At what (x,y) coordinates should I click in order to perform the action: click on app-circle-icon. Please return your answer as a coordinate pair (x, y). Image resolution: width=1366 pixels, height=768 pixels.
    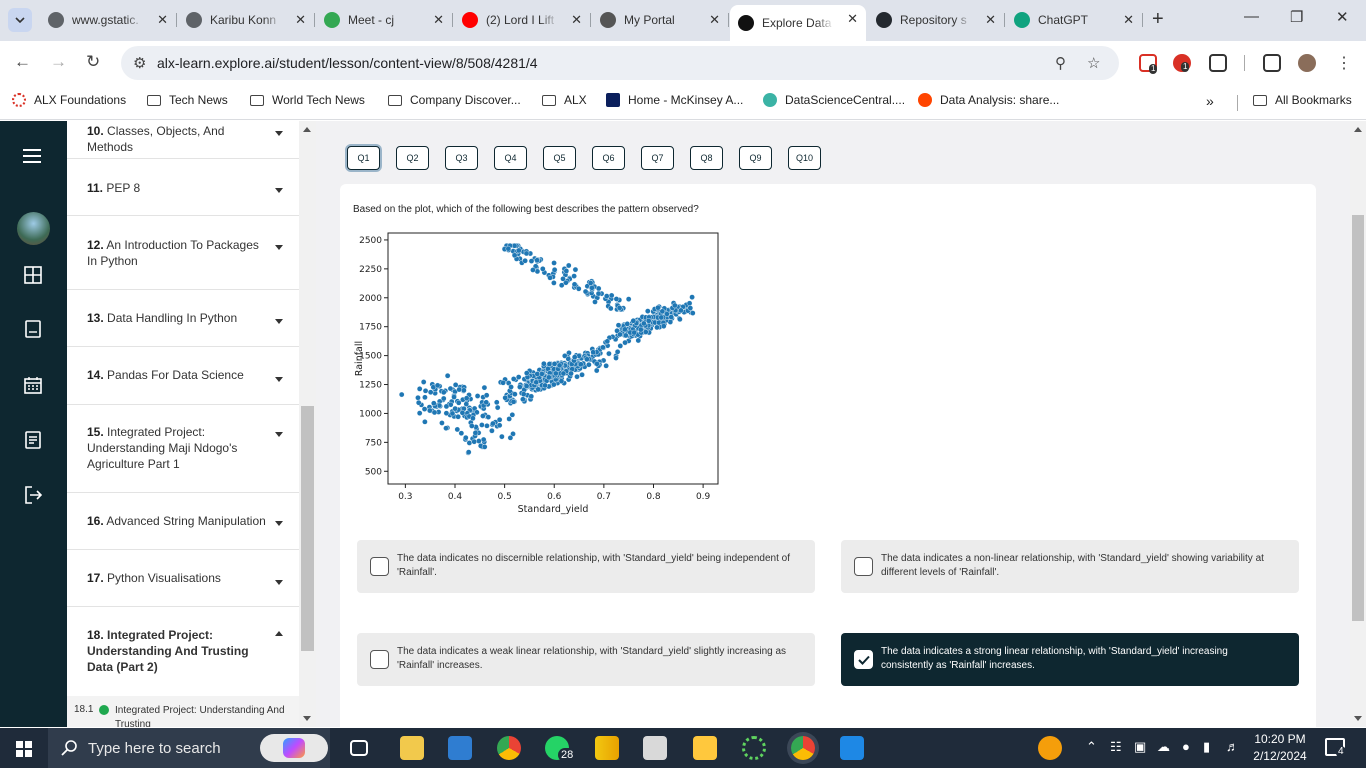
    Looking at the image, I should click on (754, 748).